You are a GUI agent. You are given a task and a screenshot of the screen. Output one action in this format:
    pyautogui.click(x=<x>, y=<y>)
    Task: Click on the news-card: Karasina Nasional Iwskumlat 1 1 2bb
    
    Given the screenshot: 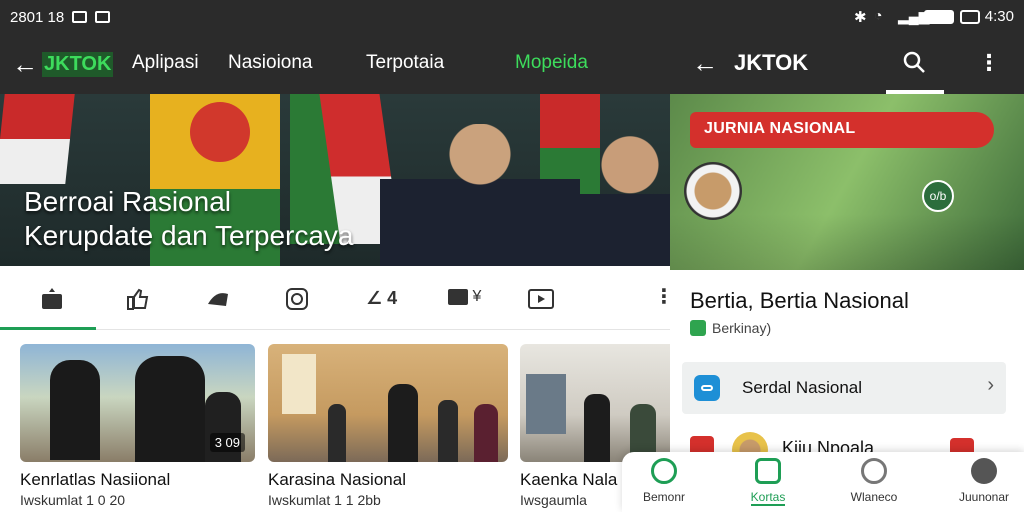 What is the action you would take?
    pyautogui.click(x=388, y=426)
    